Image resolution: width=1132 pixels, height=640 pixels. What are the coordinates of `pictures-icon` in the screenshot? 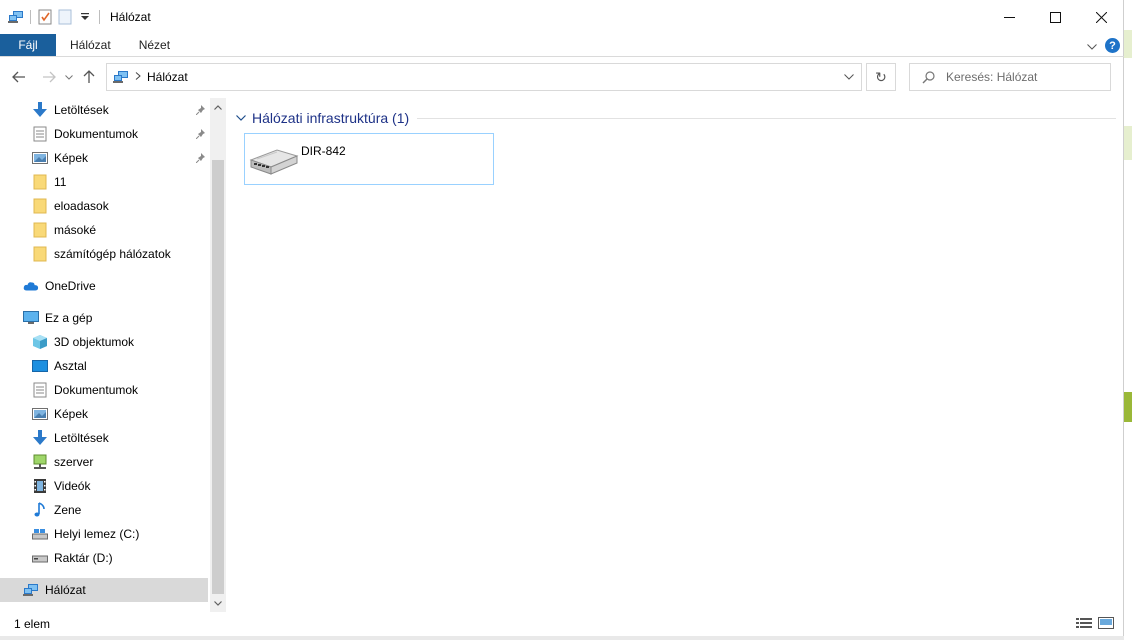 It's located at (40, 414).